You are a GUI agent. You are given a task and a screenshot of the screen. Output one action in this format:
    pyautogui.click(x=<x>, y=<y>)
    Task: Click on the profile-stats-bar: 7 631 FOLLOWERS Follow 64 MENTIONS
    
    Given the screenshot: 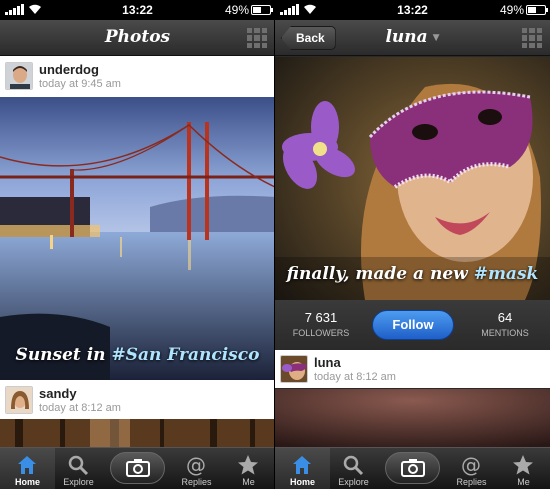 What is the action you would take?
    pyautogui.click(x=412, y=325)
    